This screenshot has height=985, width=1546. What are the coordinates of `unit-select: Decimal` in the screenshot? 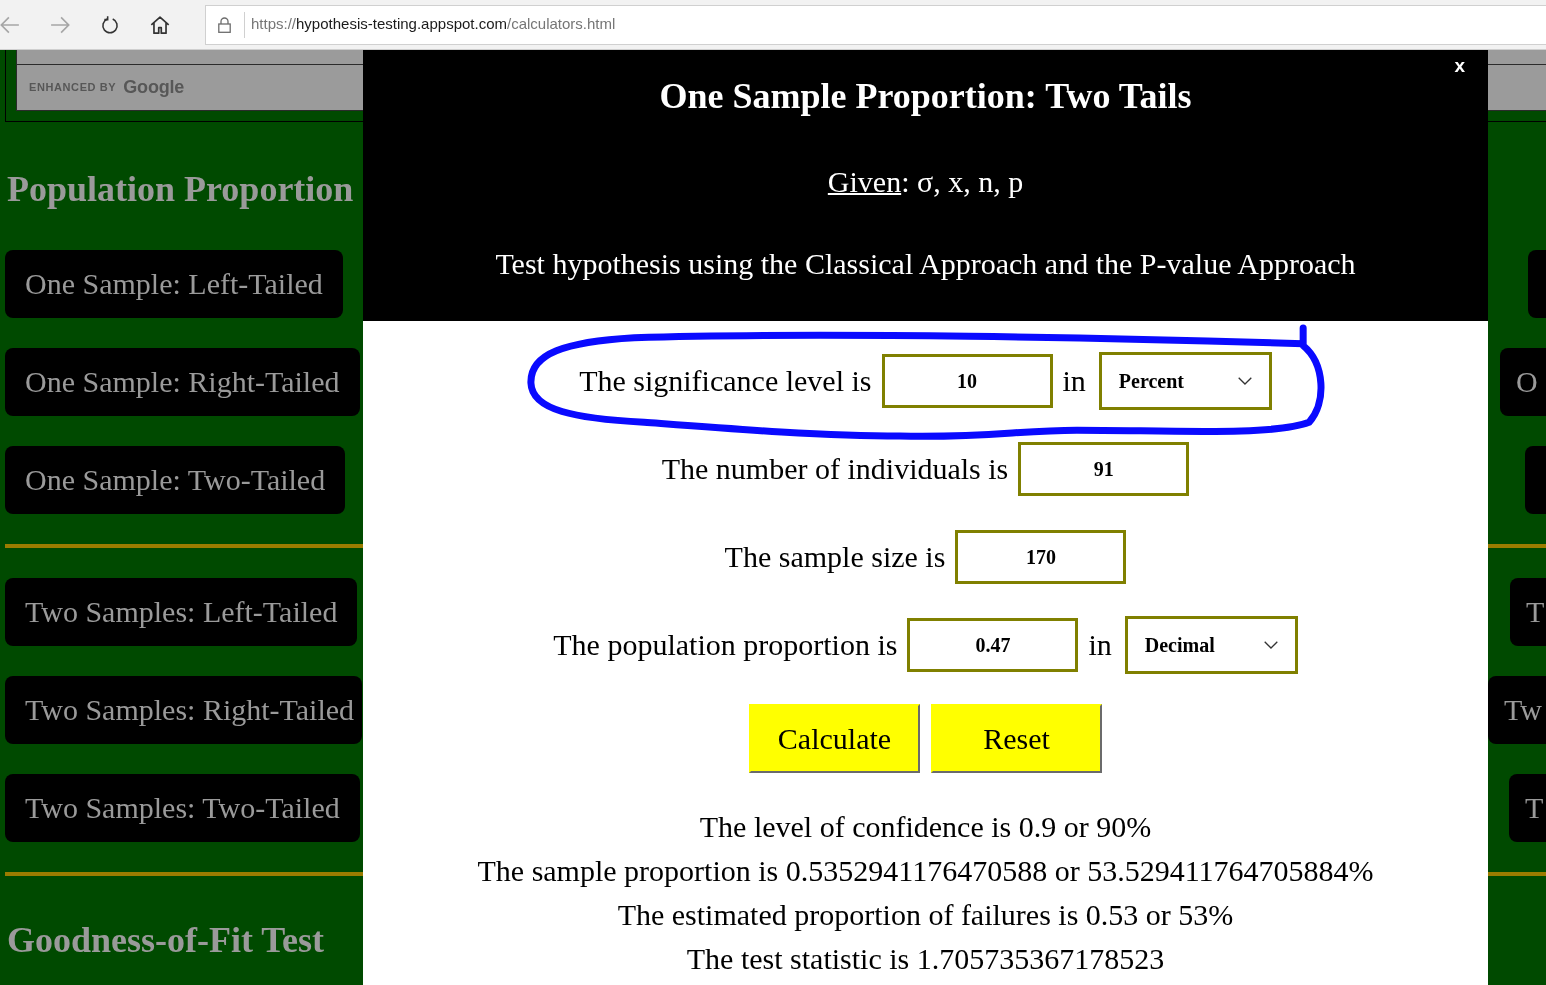 It's located at (1211, 645).